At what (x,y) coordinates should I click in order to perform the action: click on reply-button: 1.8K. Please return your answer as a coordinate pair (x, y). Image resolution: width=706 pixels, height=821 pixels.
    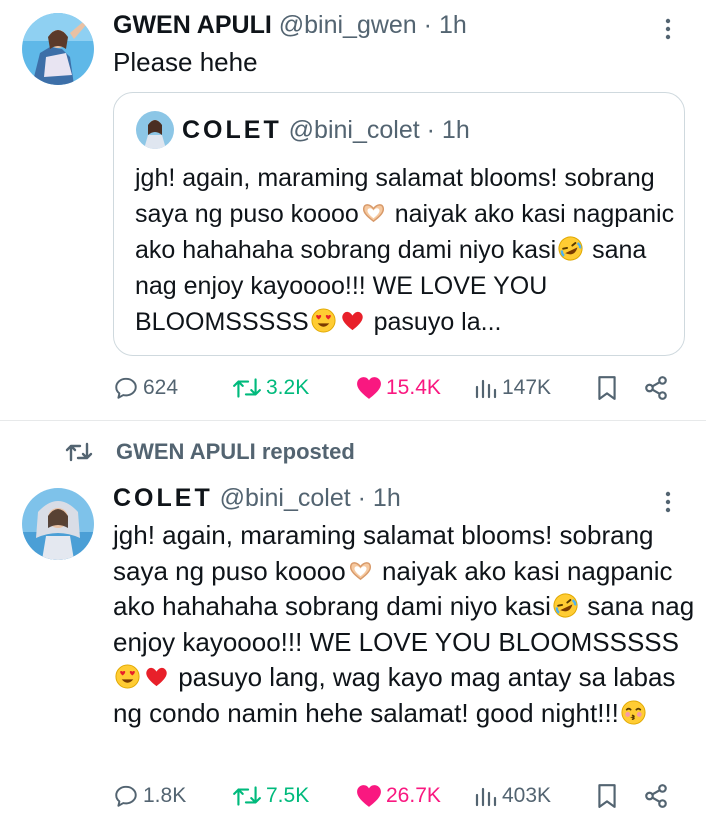
    Looking at the image, I should click on (149, 796).